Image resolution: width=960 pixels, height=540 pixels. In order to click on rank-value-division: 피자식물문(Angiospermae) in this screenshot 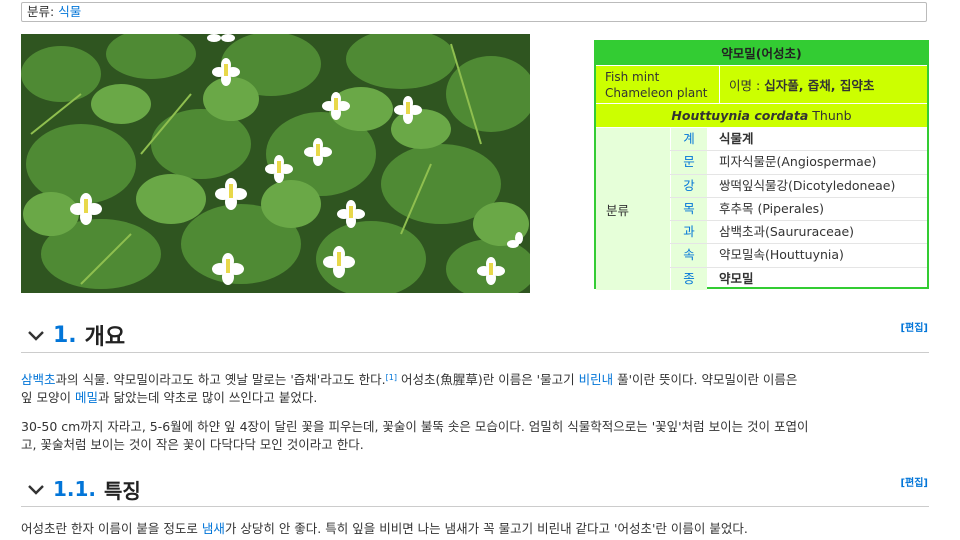, I will do `click(798, 162)`.